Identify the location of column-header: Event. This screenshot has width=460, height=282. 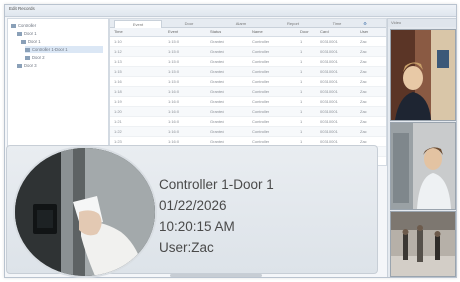
(173, 32).